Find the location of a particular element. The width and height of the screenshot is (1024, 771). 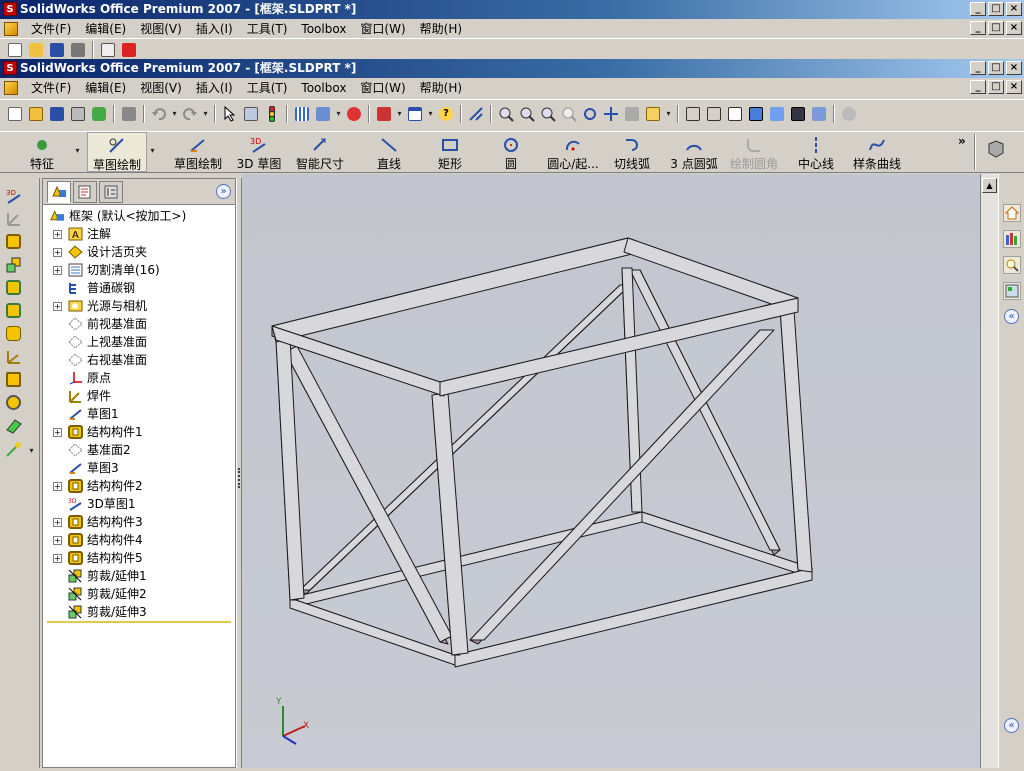

zoom-selection-icon is located at coordinates (569, 114).